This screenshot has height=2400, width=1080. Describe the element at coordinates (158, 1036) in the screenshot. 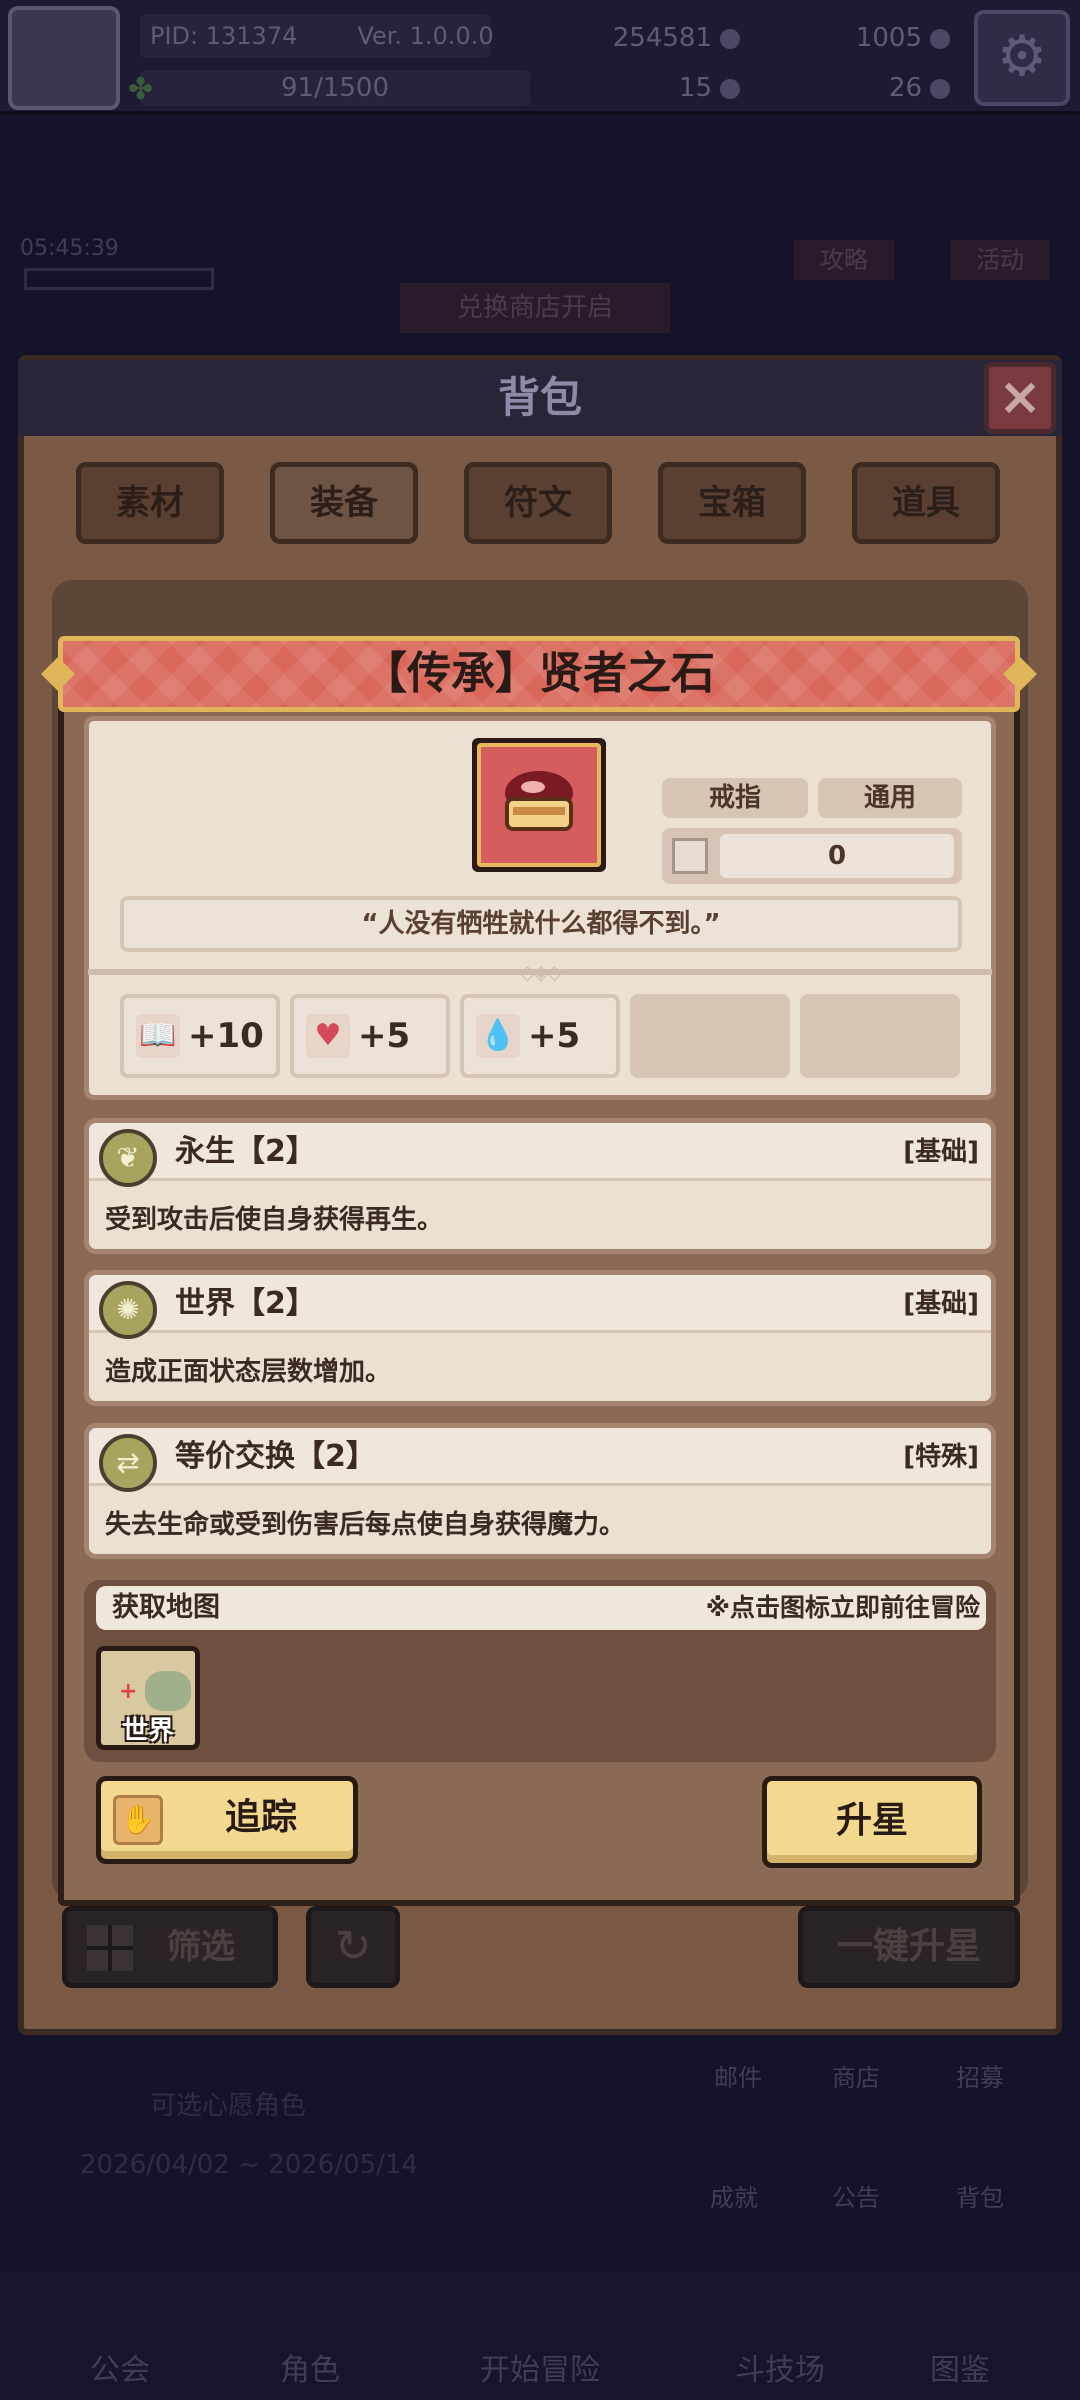

I see `book-icon: 📖` at that location.